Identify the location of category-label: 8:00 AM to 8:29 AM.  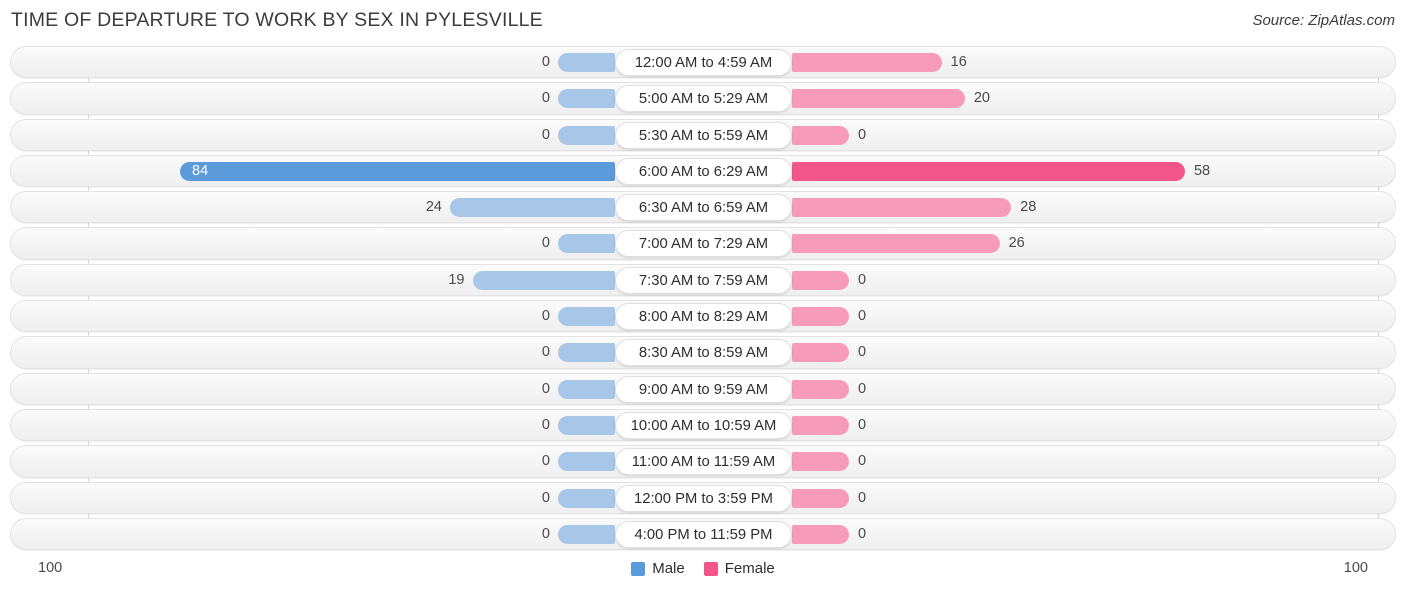
(703, 317).